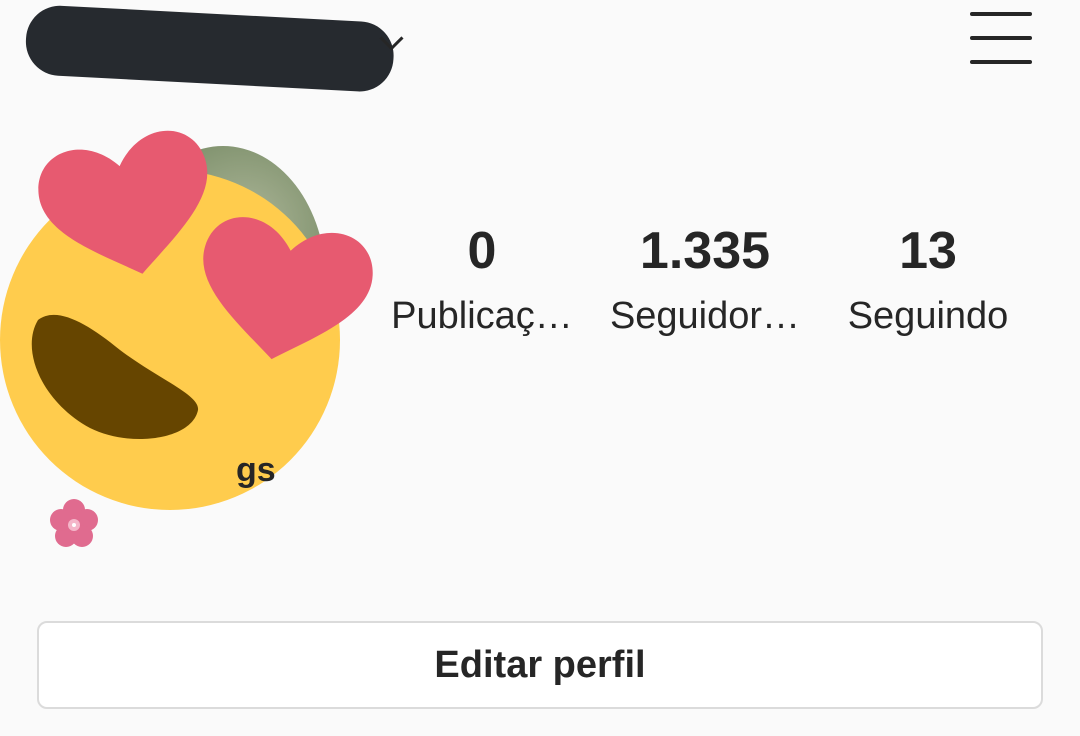 The width and height of the screenshot is (1080, 736). Describe the element at coordinates (482, 251) in the screenshot. I see `posts-count: 0` at that location.